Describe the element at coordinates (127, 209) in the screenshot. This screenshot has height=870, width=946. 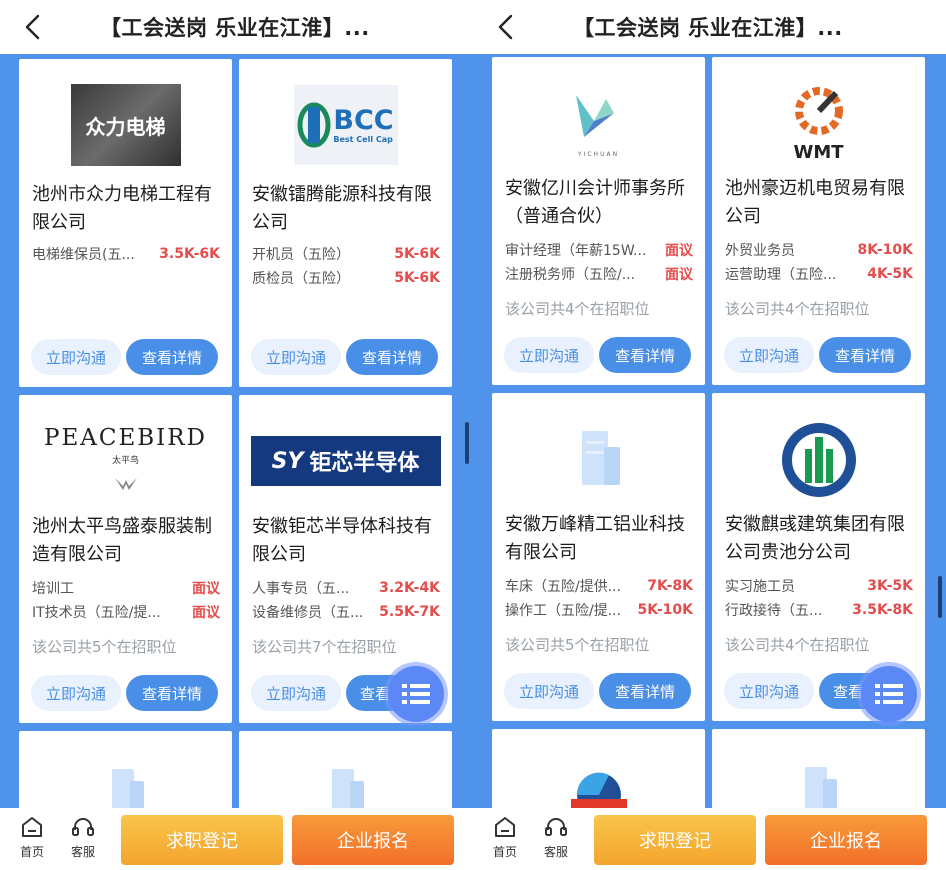
I see `company-name: 池州市众力电梯工程有限公司` at that location.